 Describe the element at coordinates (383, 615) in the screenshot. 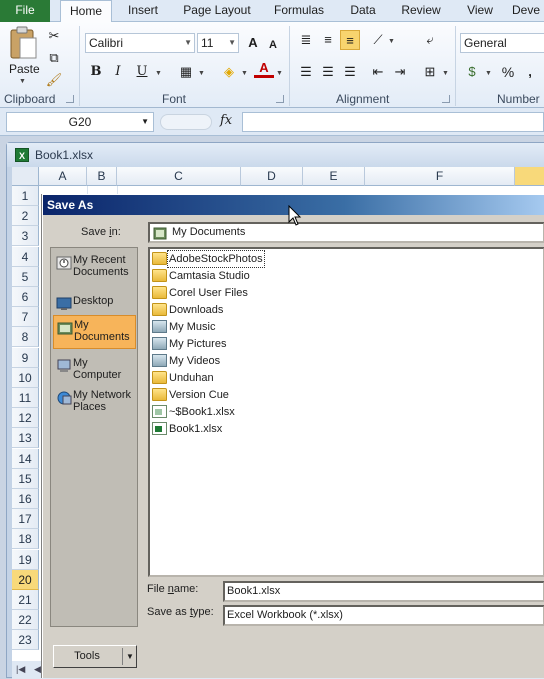

I see `save-as-type-select: Excel Workbook (*.xlsx)` at that location.